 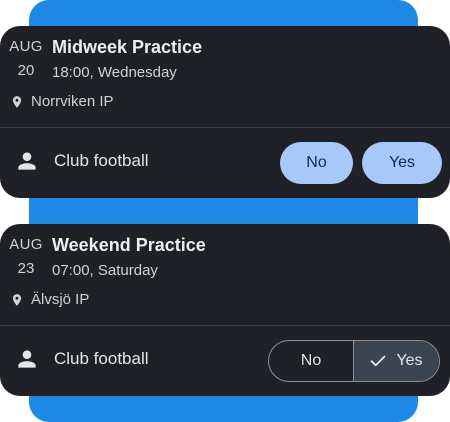 What do you see at coordinates (60, 299) in the screenshot?
I see `event-location-label: Älvsjö IP` at bounding box center [60, 299].